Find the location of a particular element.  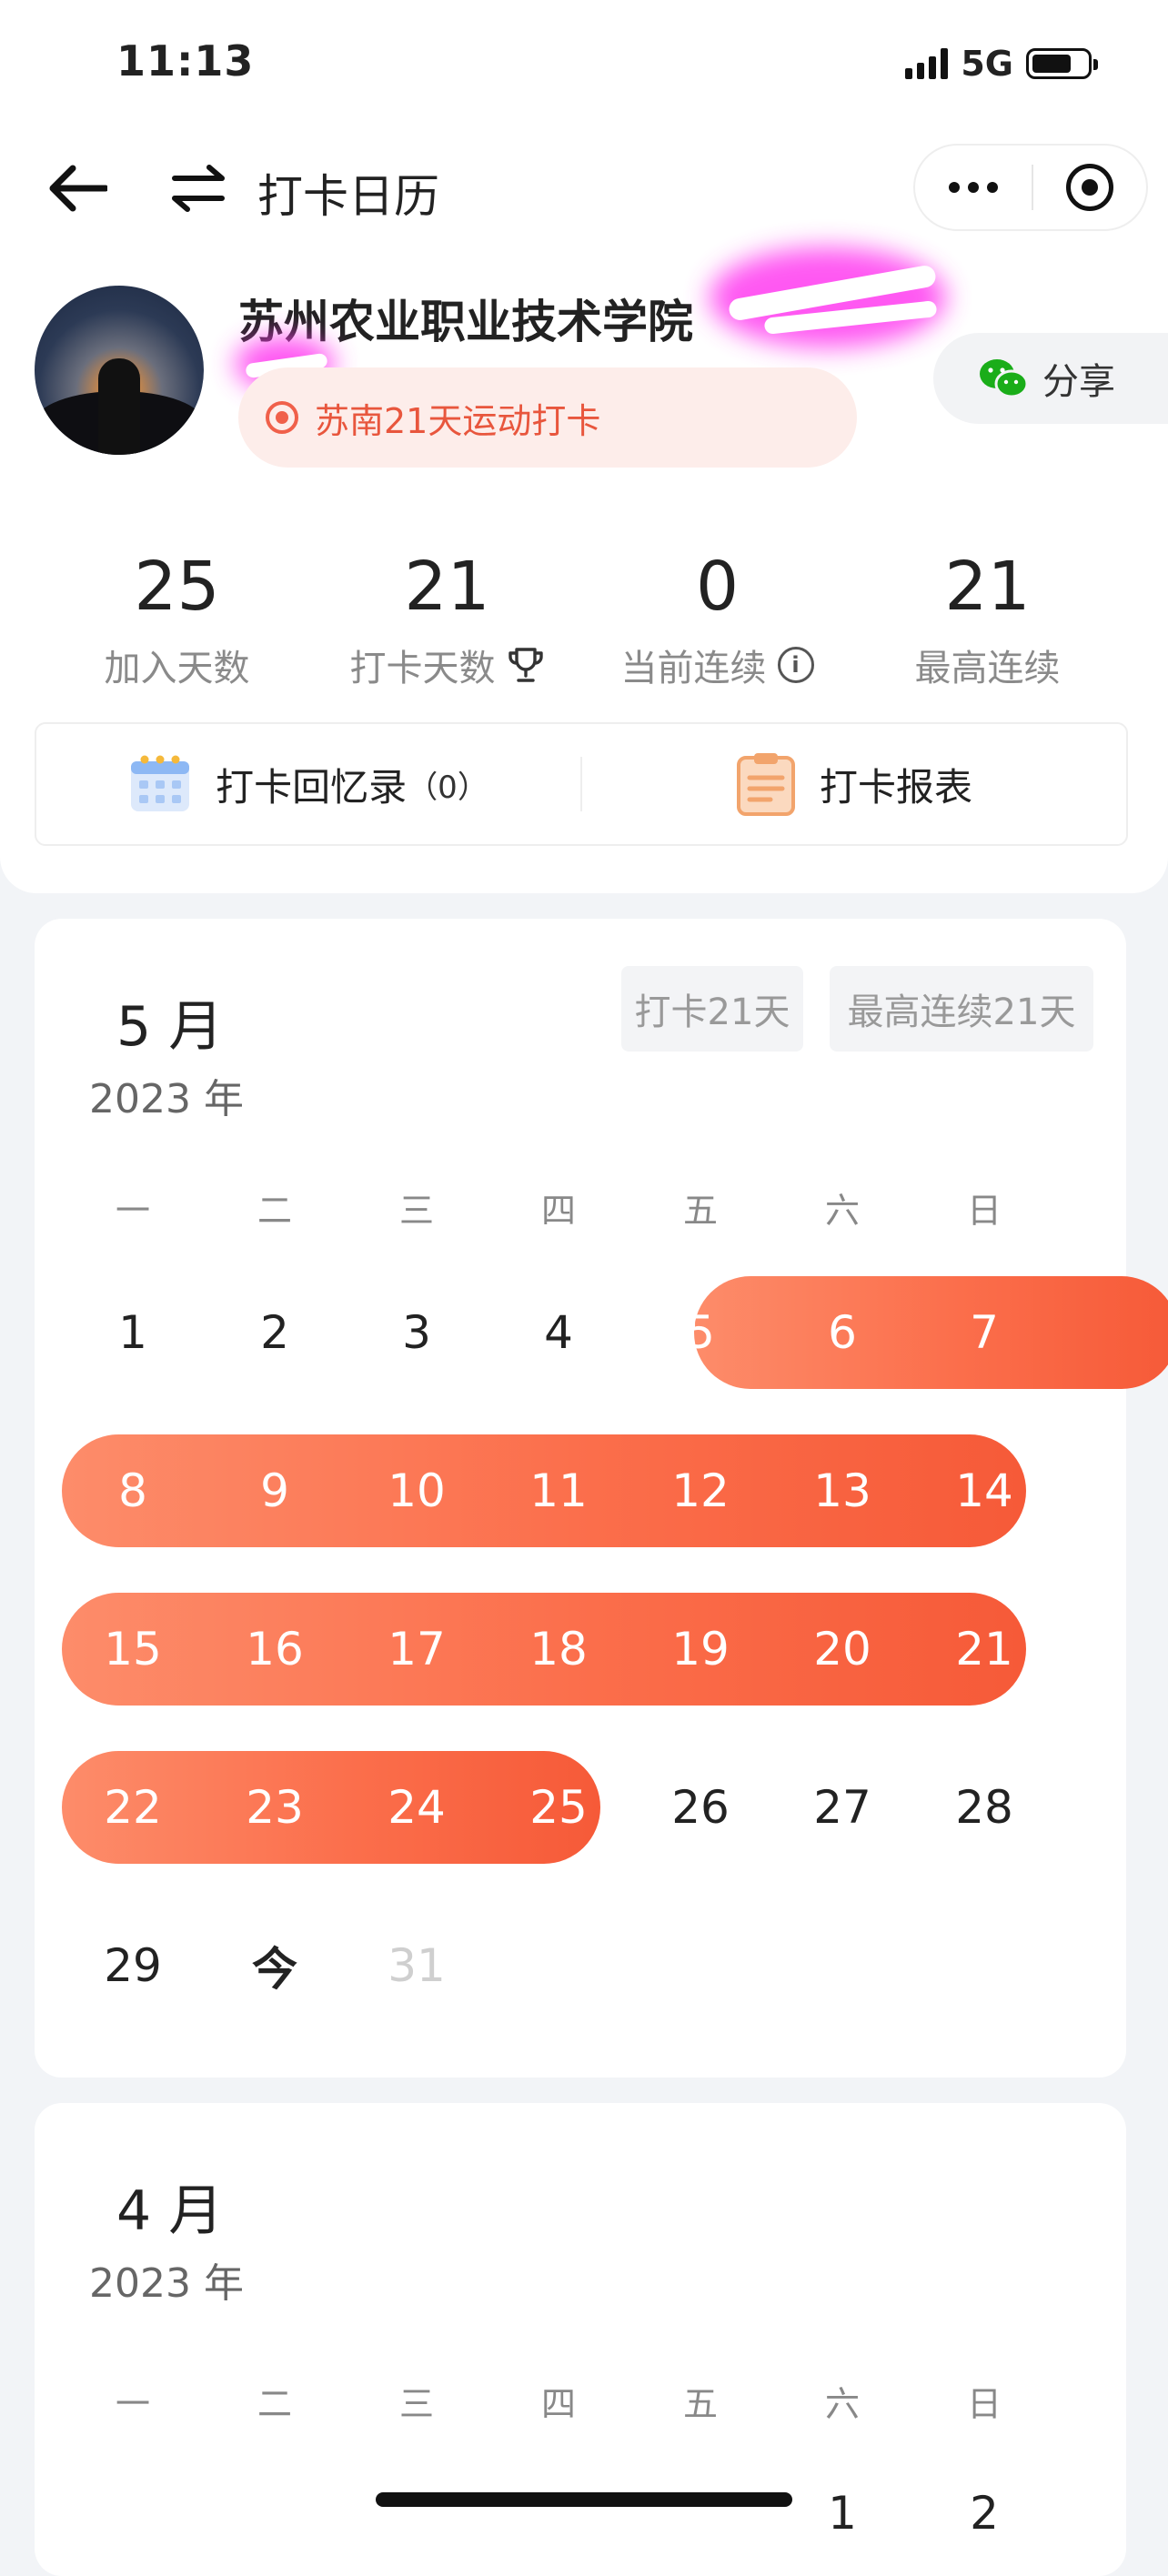

calendar-day-checked: 14 is located at coordinates (984, 1490).